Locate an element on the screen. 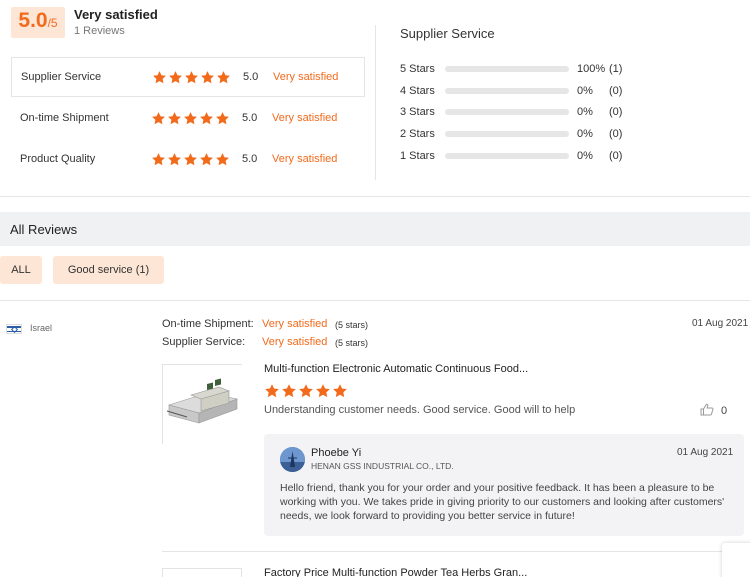 The width and height of the screenshot is (750, 577). breakdown-row-3-stars: 3 Stars 0% (0) is located at coordinates (511, 112).